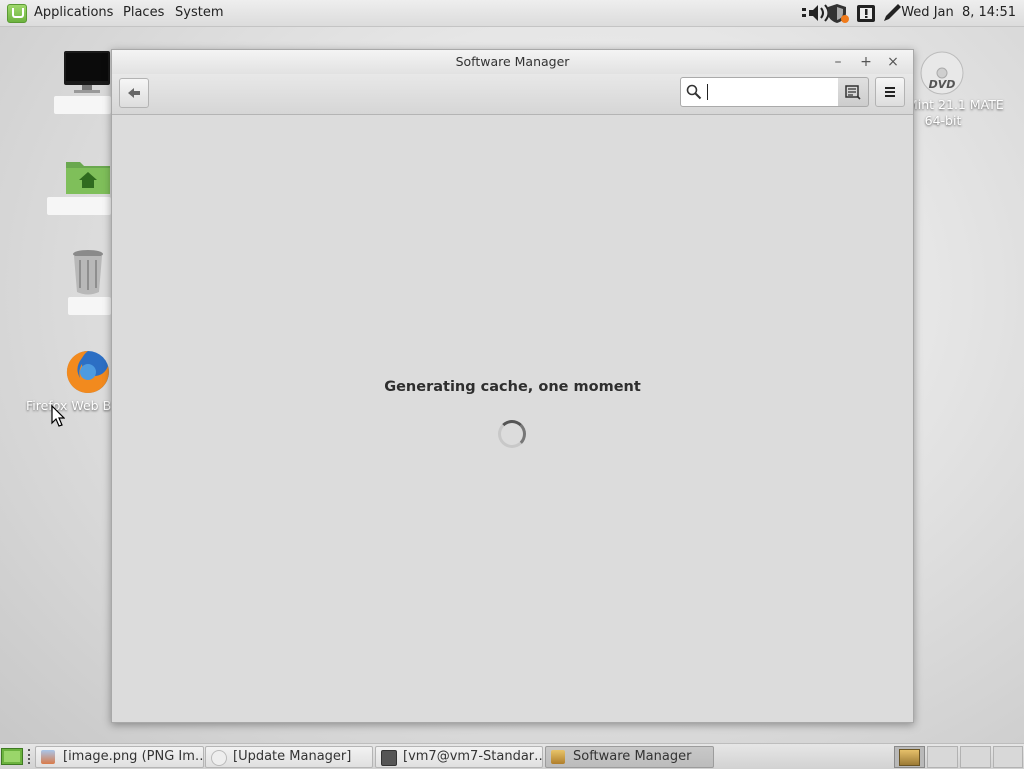  I want to click on firefox-icon, so click(88, 372).